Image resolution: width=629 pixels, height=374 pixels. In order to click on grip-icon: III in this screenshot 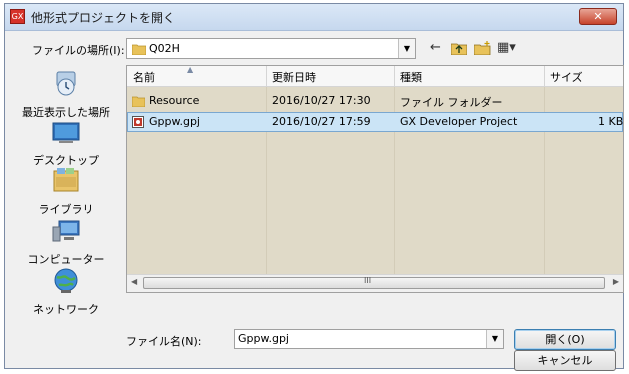, I will do `click(368, 280)`.